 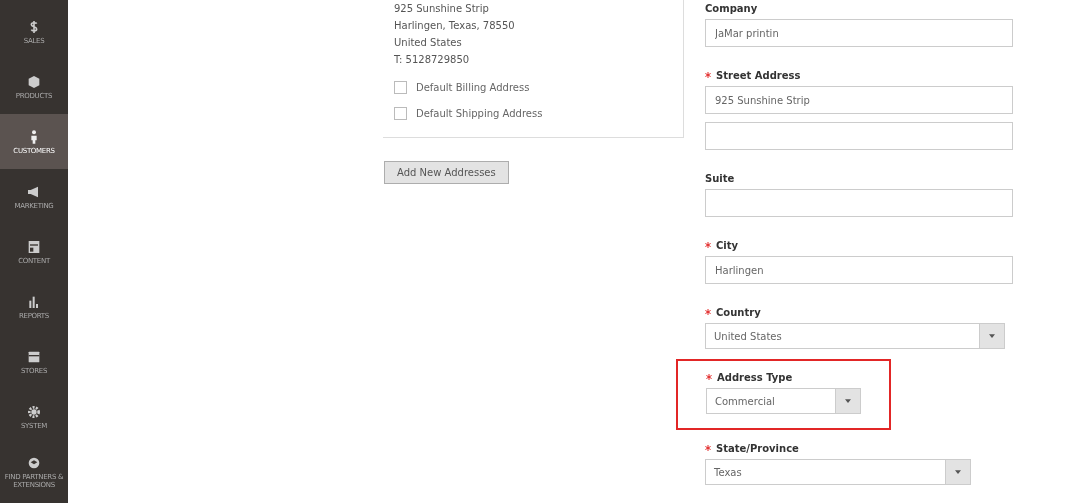 I want to click on checkbox-label: Default Shipping Address, so click(x=479, y=113).